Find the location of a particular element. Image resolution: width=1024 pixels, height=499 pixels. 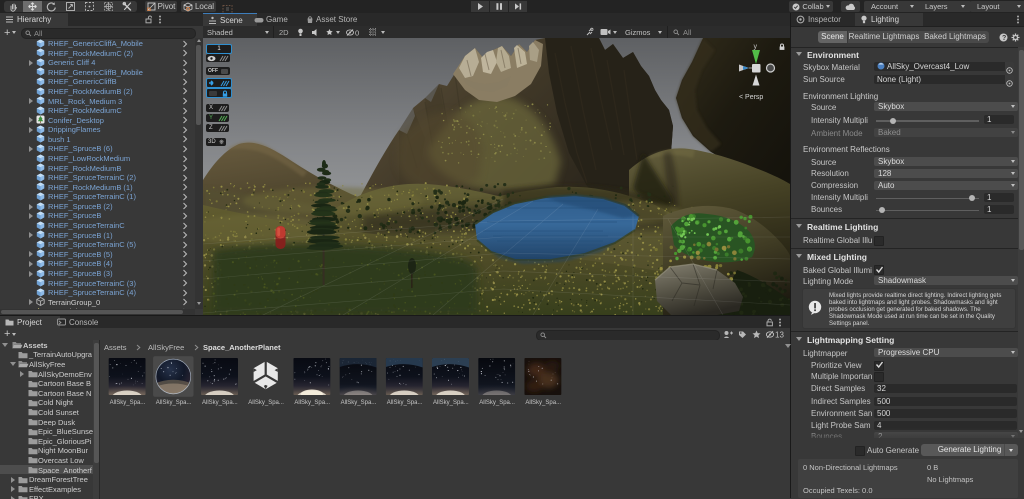

svg-text: 0 is located at coordinates (357, 32).